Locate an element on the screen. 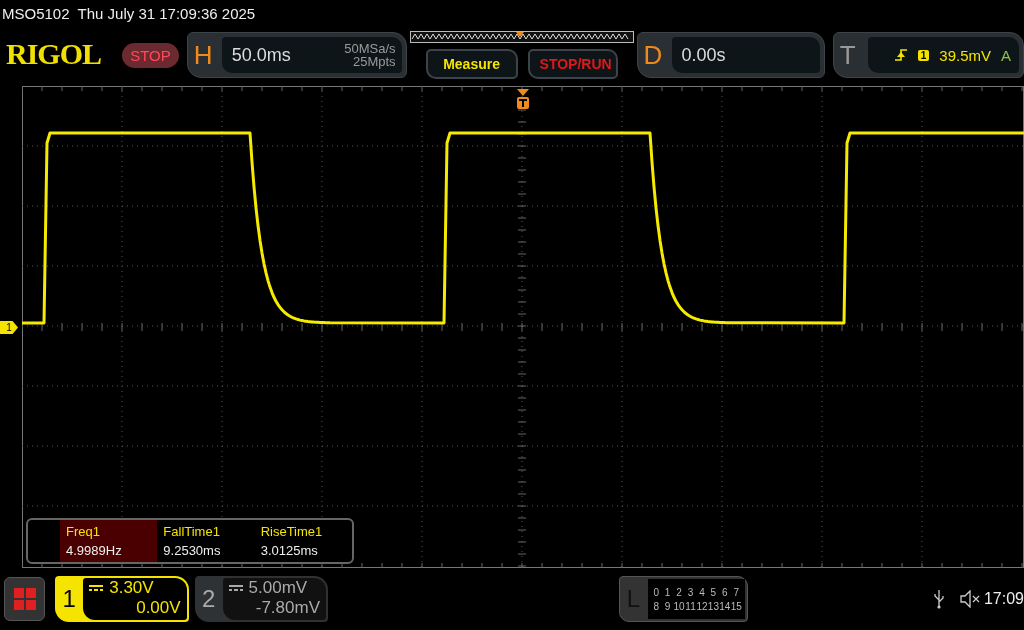  speaker-muted-icon is located at coordinates (970, 599).